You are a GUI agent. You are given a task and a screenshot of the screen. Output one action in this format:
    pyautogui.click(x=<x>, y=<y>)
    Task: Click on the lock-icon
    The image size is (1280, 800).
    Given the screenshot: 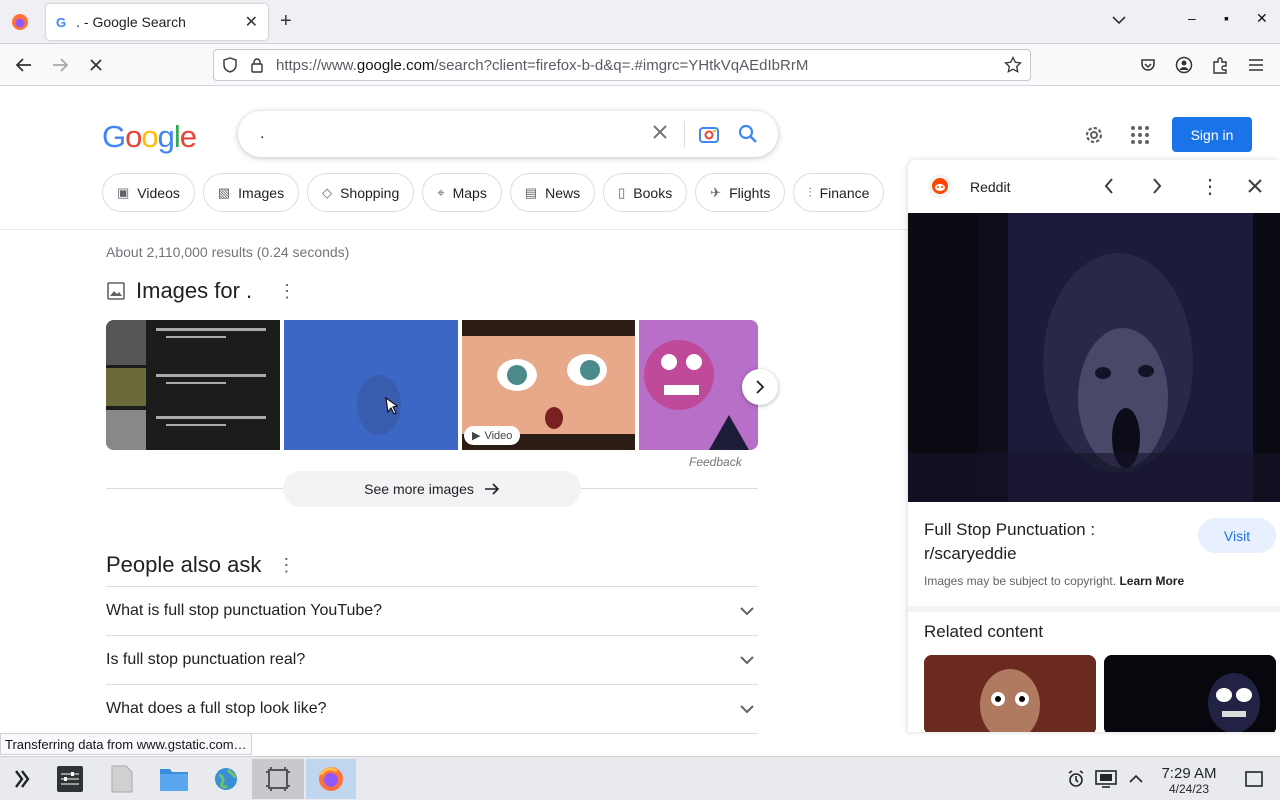 What is the action you would take?
    pyautogui.click(x=257, y=65)
    